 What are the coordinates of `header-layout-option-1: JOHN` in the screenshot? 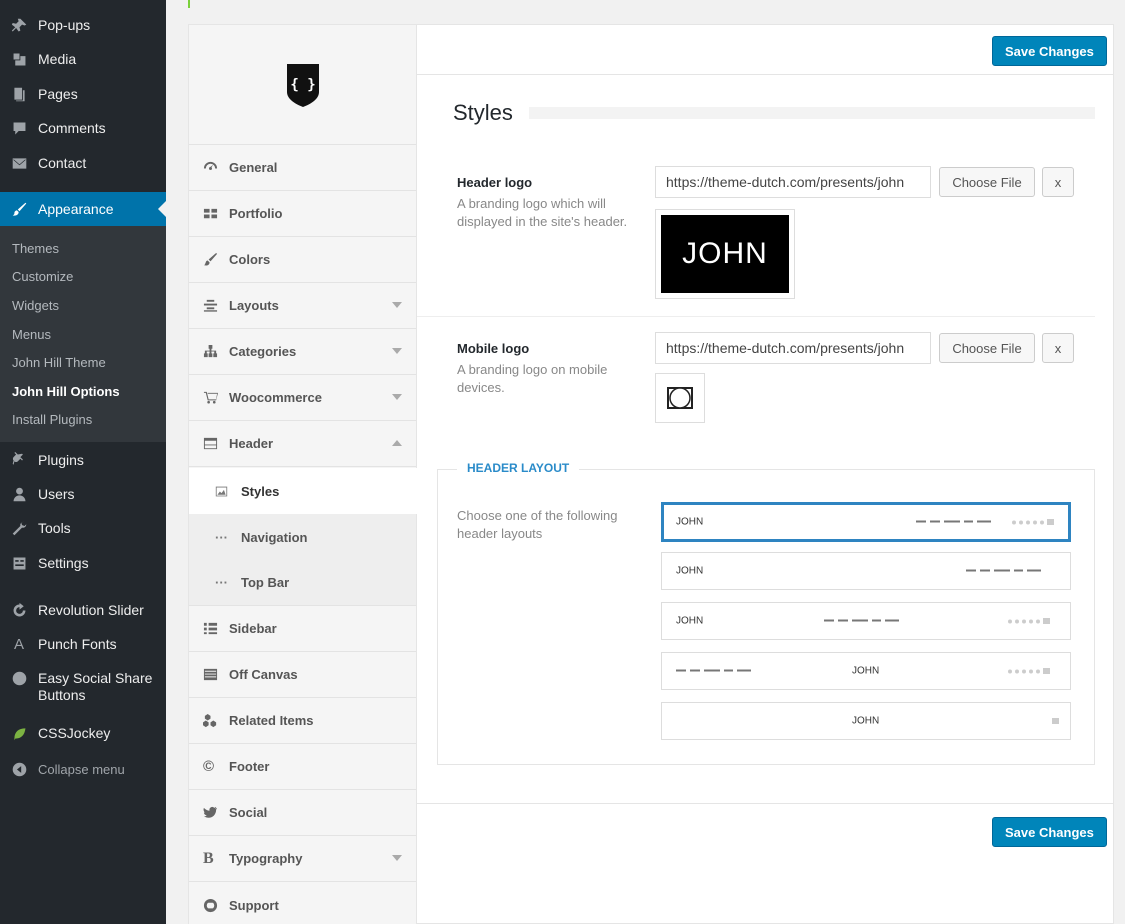 It's located at (866, 522).